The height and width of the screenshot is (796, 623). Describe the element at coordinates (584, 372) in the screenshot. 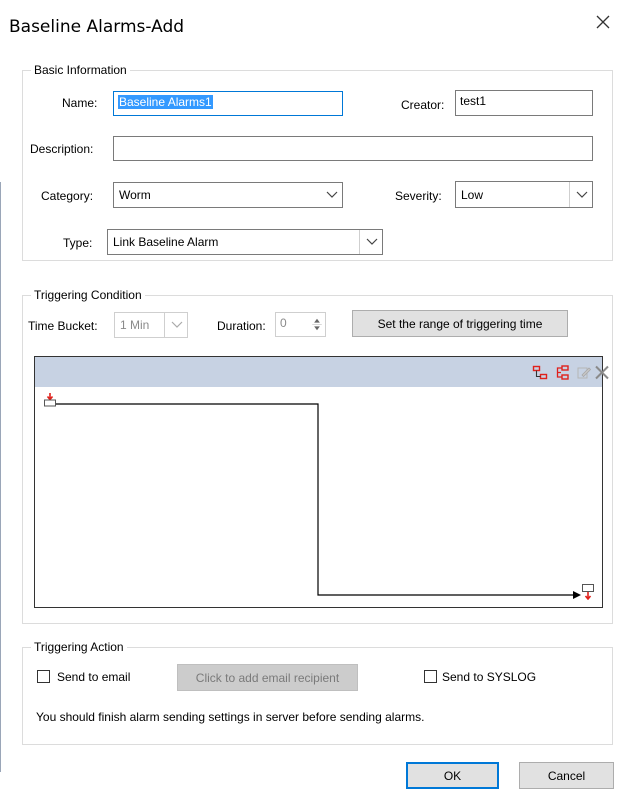

I see `edit-icon` at that location.